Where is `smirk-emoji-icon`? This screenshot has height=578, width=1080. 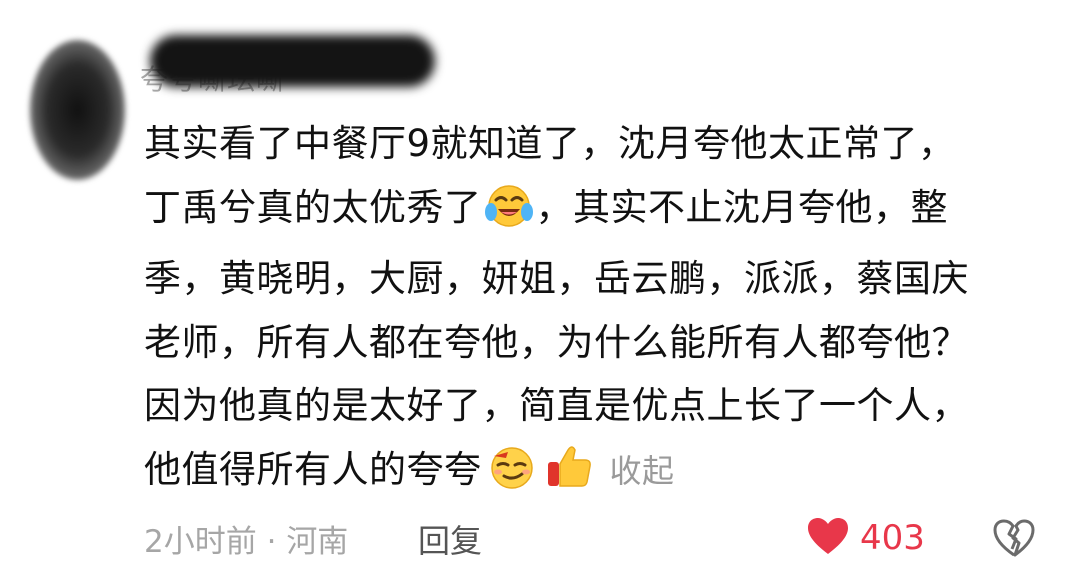 smirk-emoji-icon is located at coordinates (512, 477).